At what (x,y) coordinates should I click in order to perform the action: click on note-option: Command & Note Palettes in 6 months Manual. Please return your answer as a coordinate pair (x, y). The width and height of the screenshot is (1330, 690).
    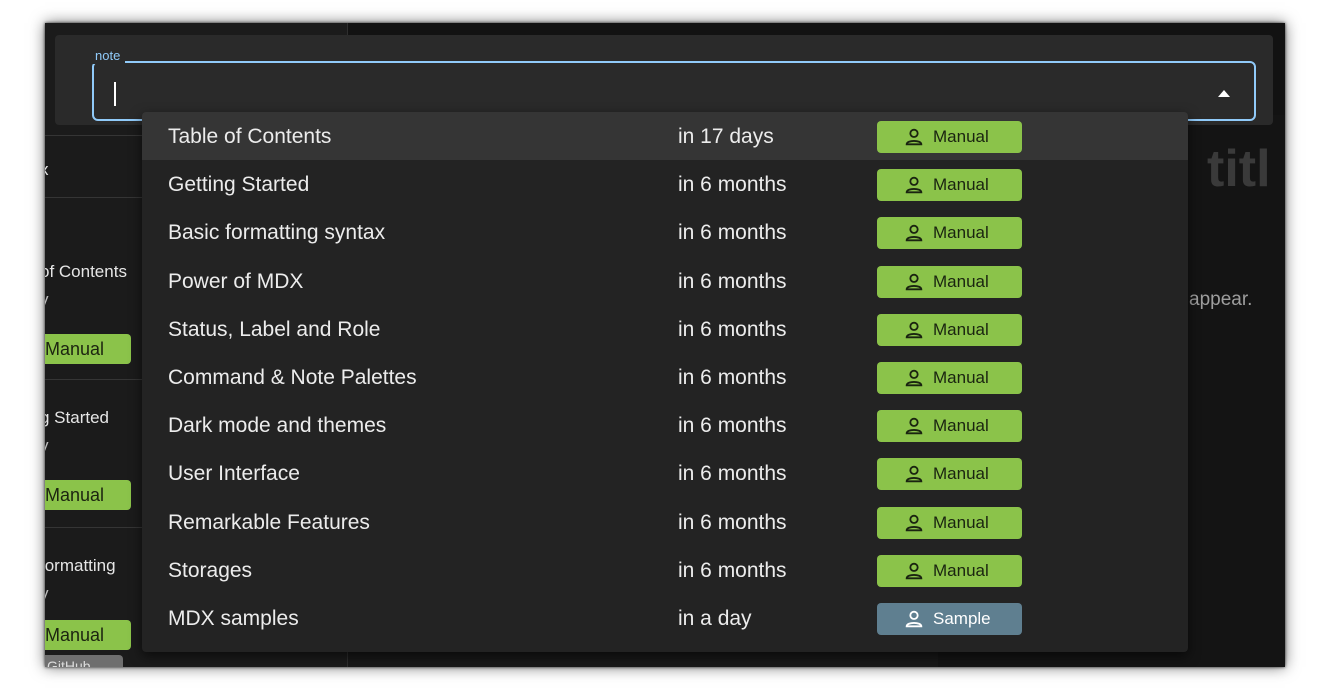
    Looking at the image, I should click on (665, 377).